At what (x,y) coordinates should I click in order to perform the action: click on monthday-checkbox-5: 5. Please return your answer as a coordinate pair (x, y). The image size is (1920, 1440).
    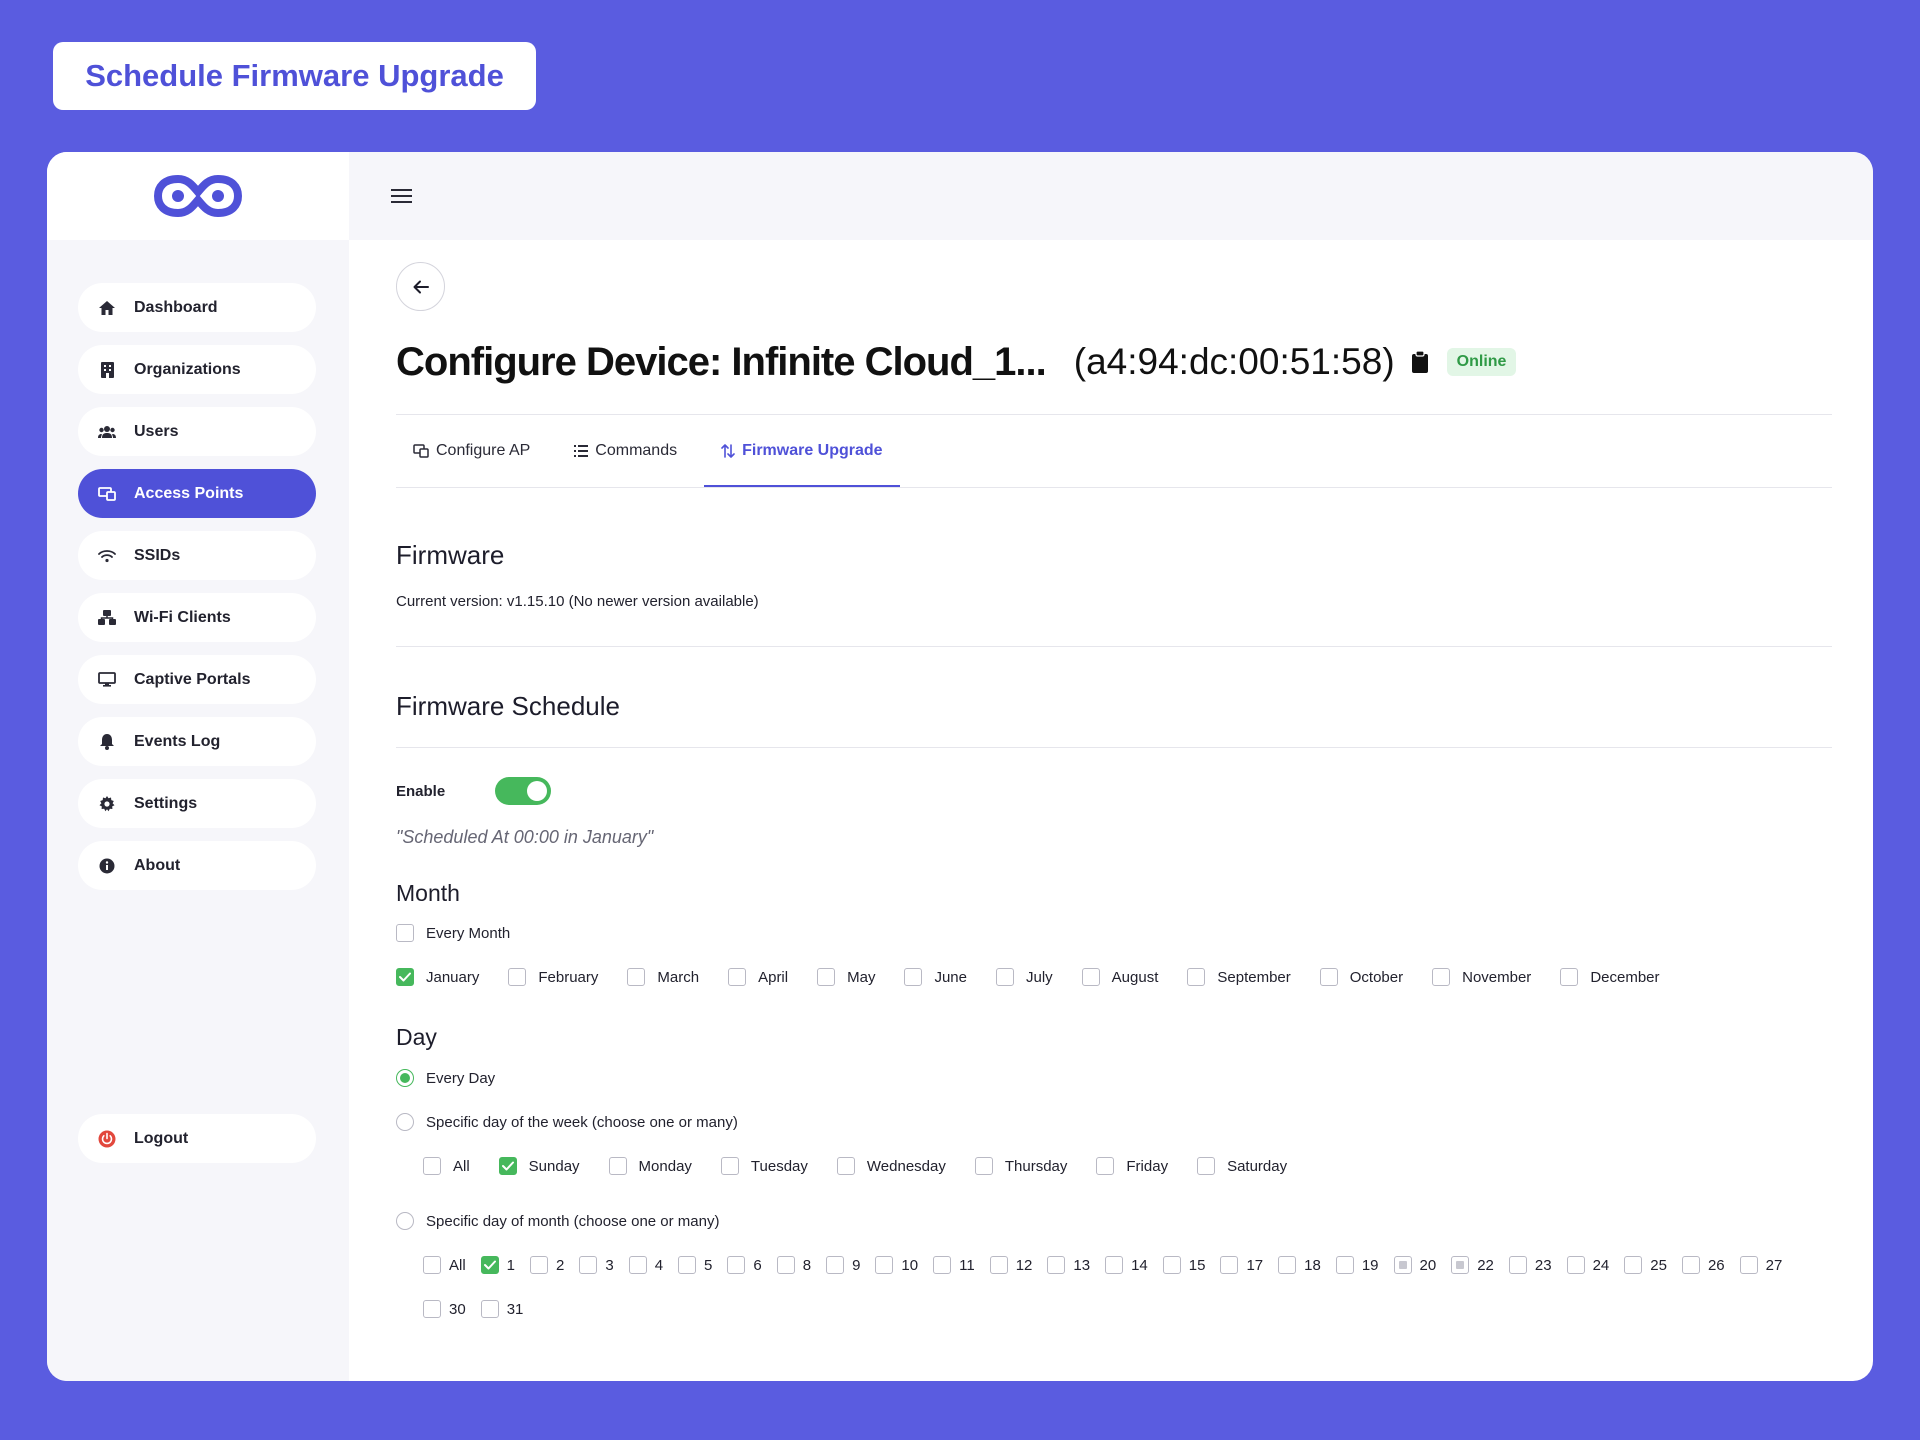
    Looking at the image, I should click on (695, 1265).